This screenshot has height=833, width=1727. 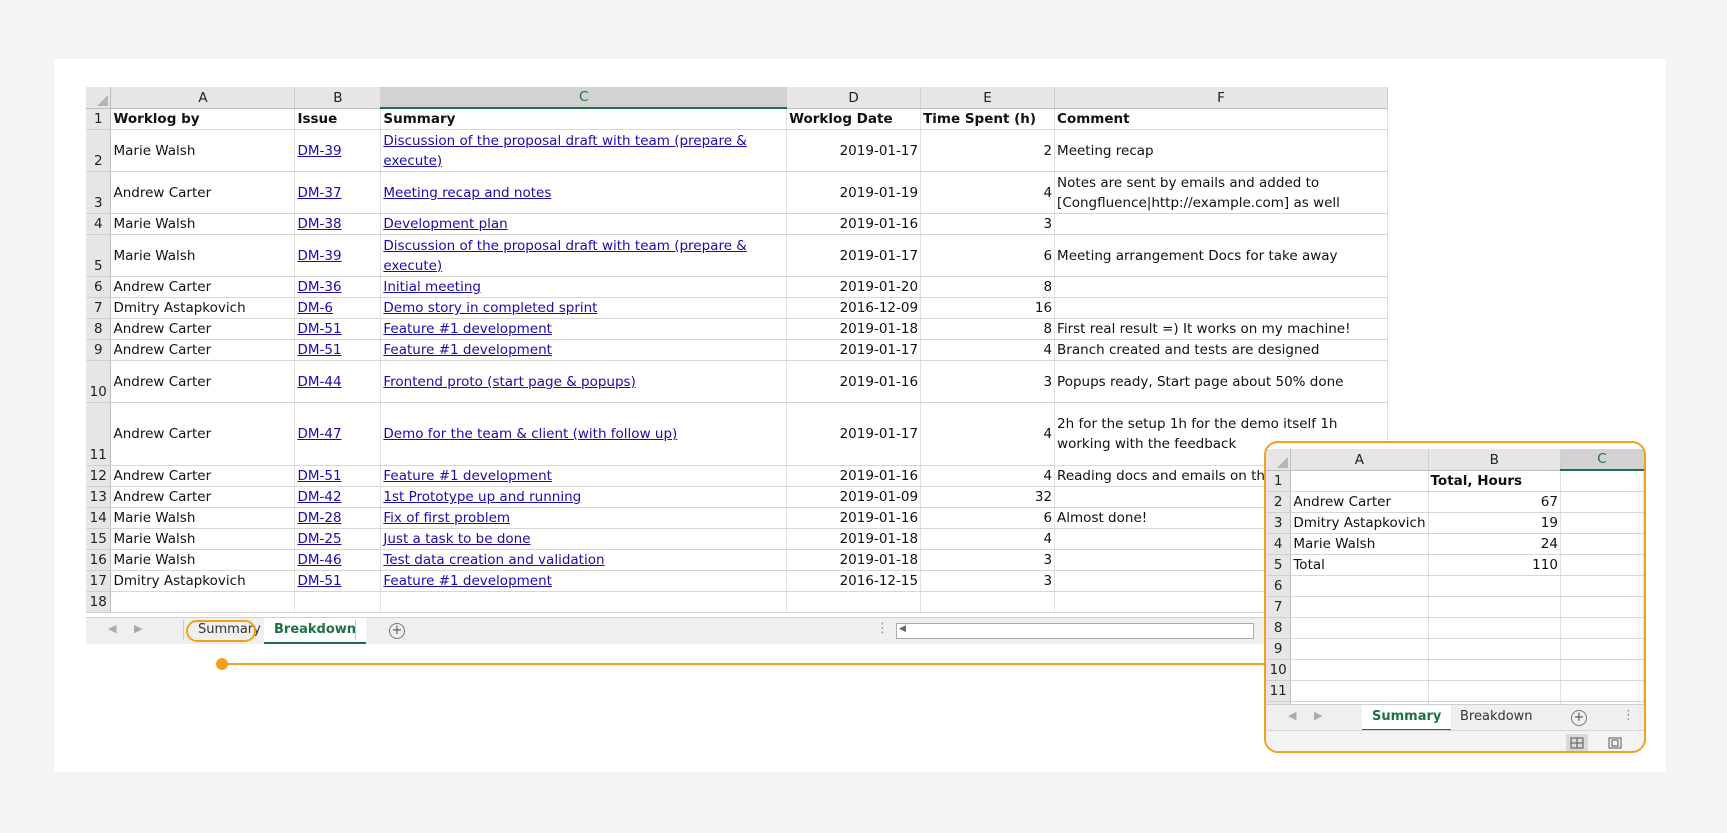 What do you see at coordinates (99, 581) in the screenshot?
I see `row-header: 17` at bounding box center [99, 581].